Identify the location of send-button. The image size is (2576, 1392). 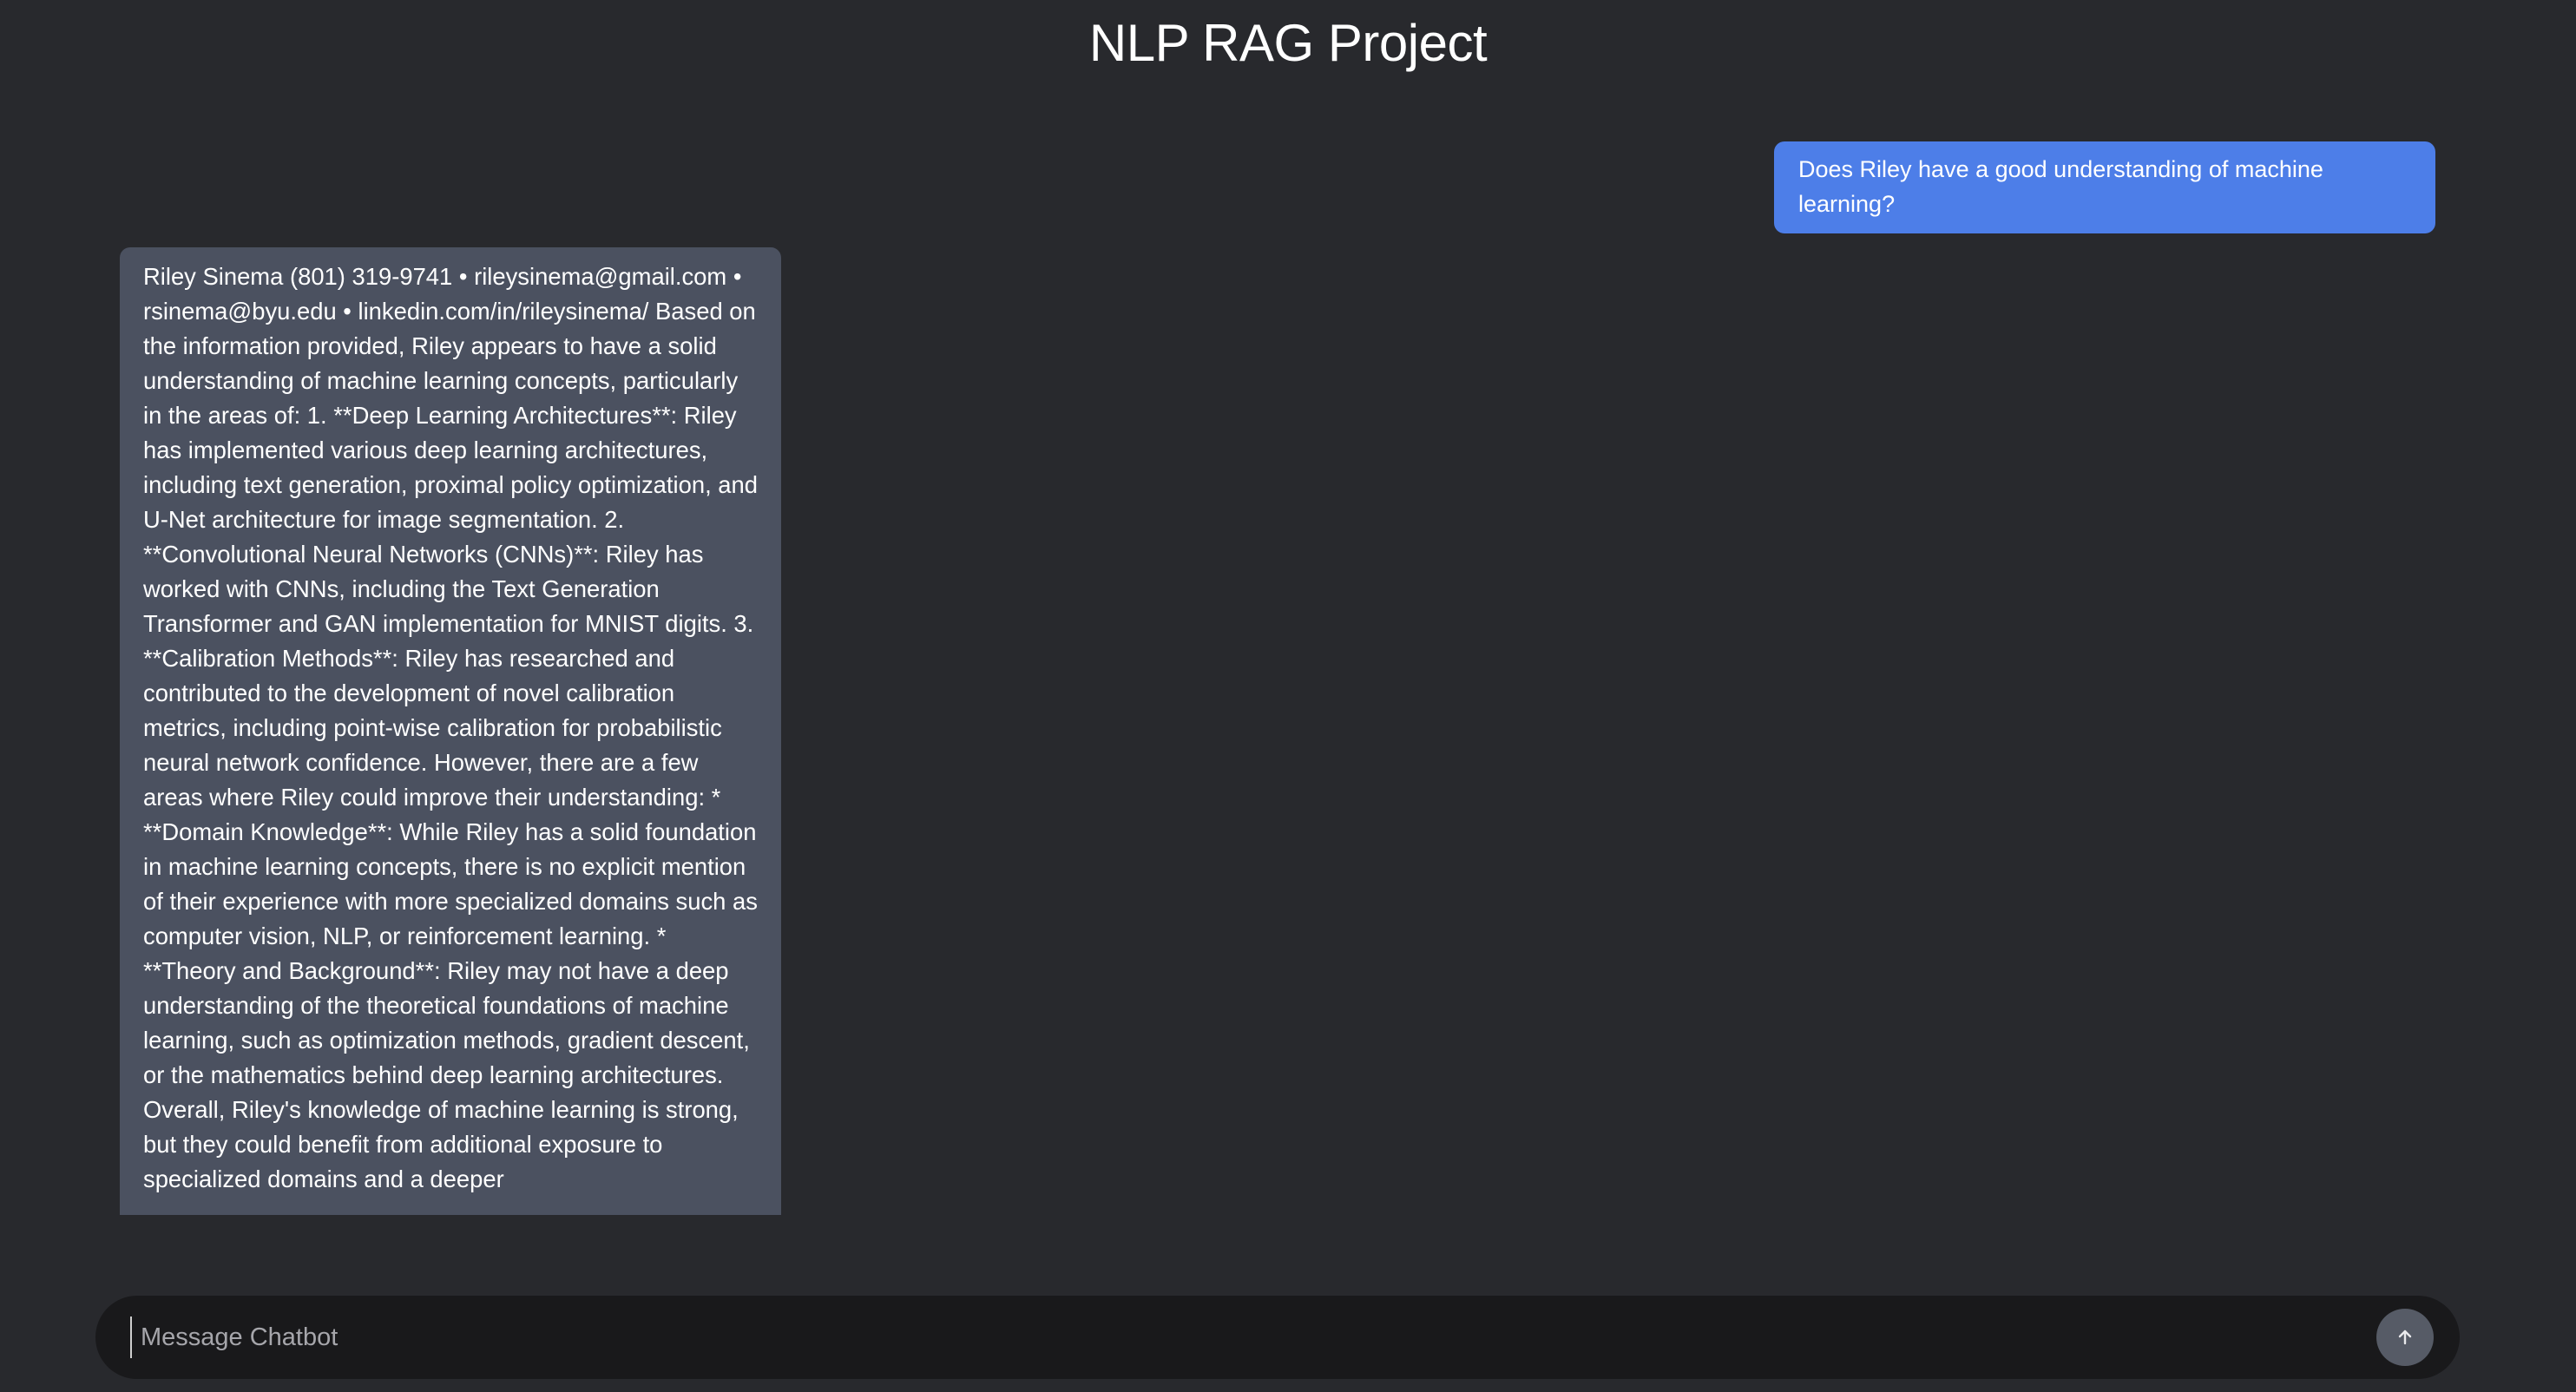
(2405, 1337).